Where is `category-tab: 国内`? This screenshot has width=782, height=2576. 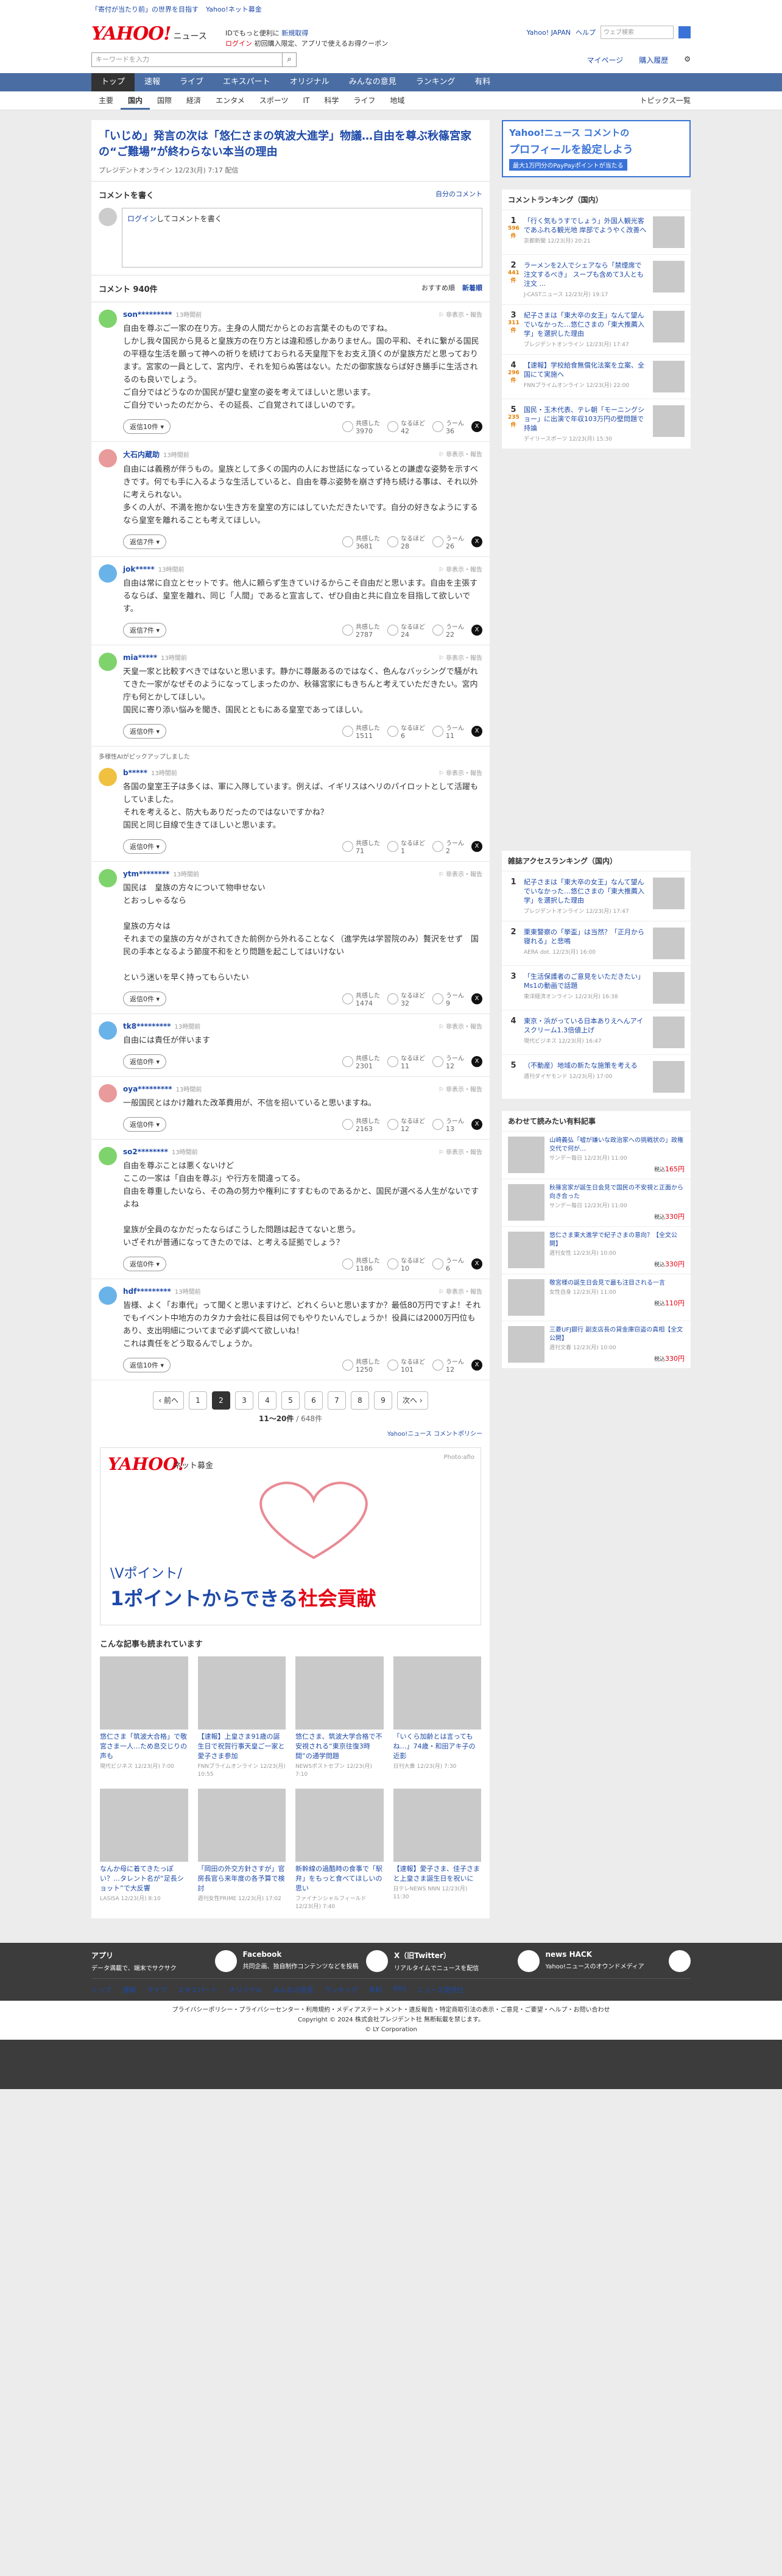 category-tab: 国内 is located at coordinates (135, 100).